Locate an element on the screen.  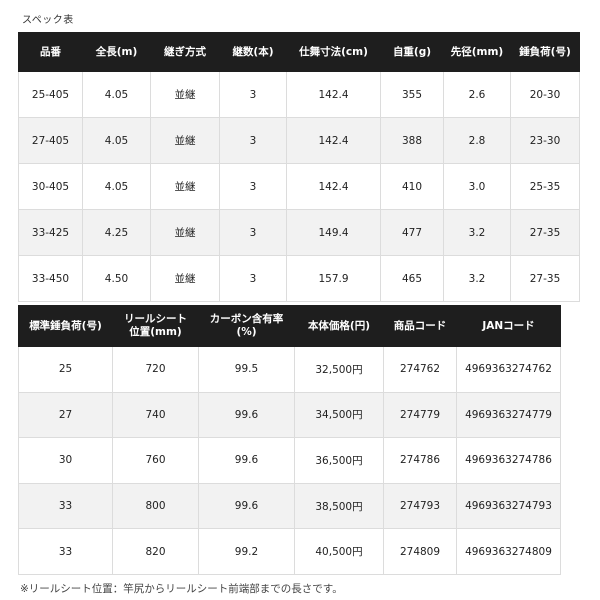
cell-price: 38,500円 is located at coordinates (339, 506).